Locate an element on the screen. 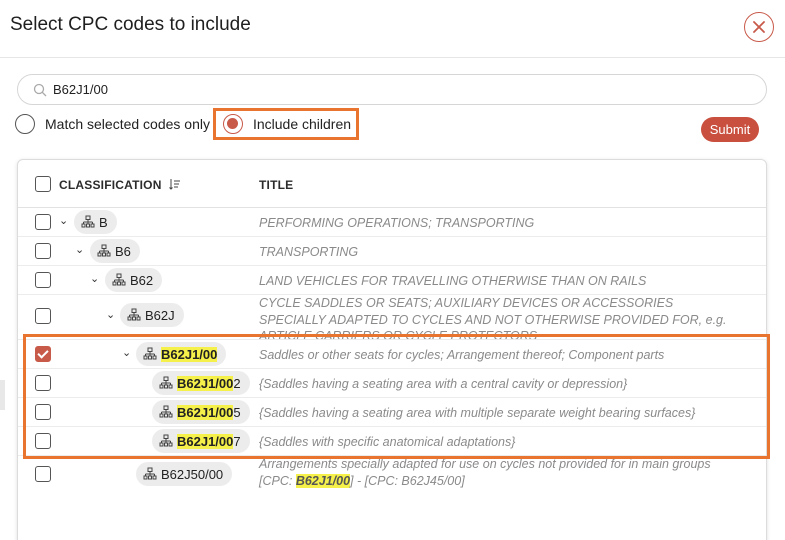  table-row: ⌄ B PERFORMING OPERATIONS; TRANSPORTING is located at coordinates (392, 222).